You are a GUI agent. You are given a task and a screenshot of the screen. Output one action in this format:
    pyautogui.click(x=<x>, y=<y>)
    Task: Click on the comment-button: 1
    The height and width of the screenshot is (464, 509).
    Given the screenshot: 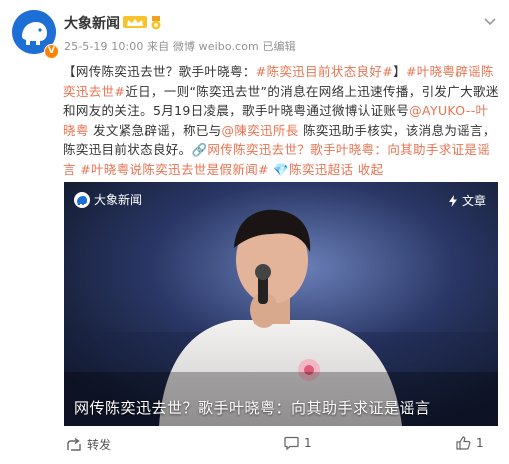 What is the action you would take?
    pyautogui.click(x=298, y=443)
    